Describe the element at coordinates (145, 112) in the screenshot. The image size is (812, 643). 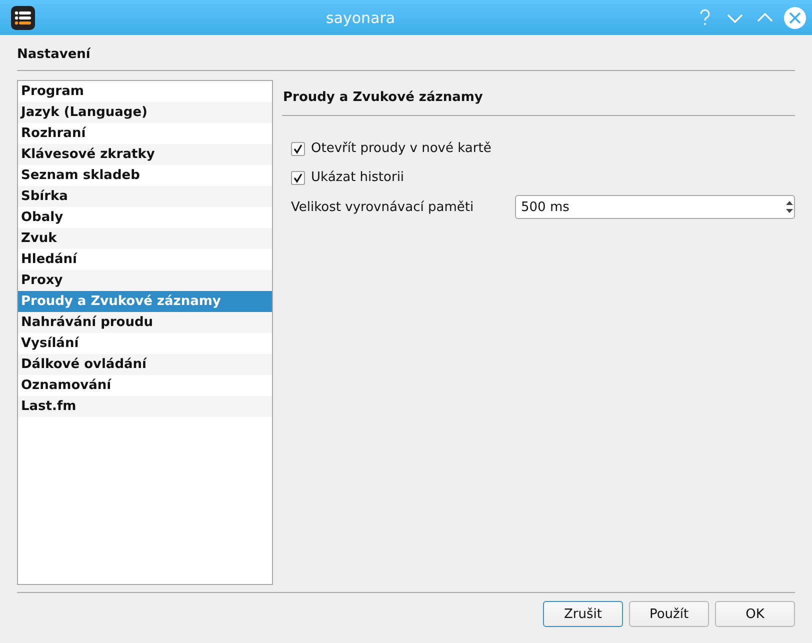
I see `category-item: Jazyk (Language)` at that location.